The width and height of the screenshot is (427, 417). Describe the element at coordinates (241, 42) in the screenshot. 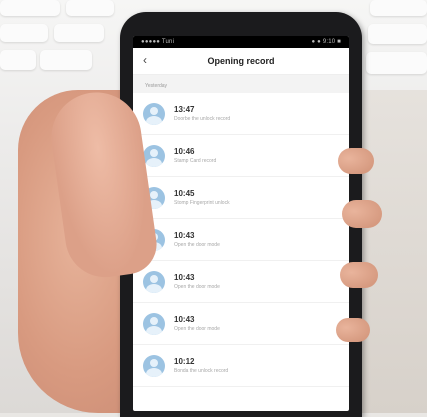

I see `status-bar: ●●●●● Tuni ● ● 9:10 ■` at that location.